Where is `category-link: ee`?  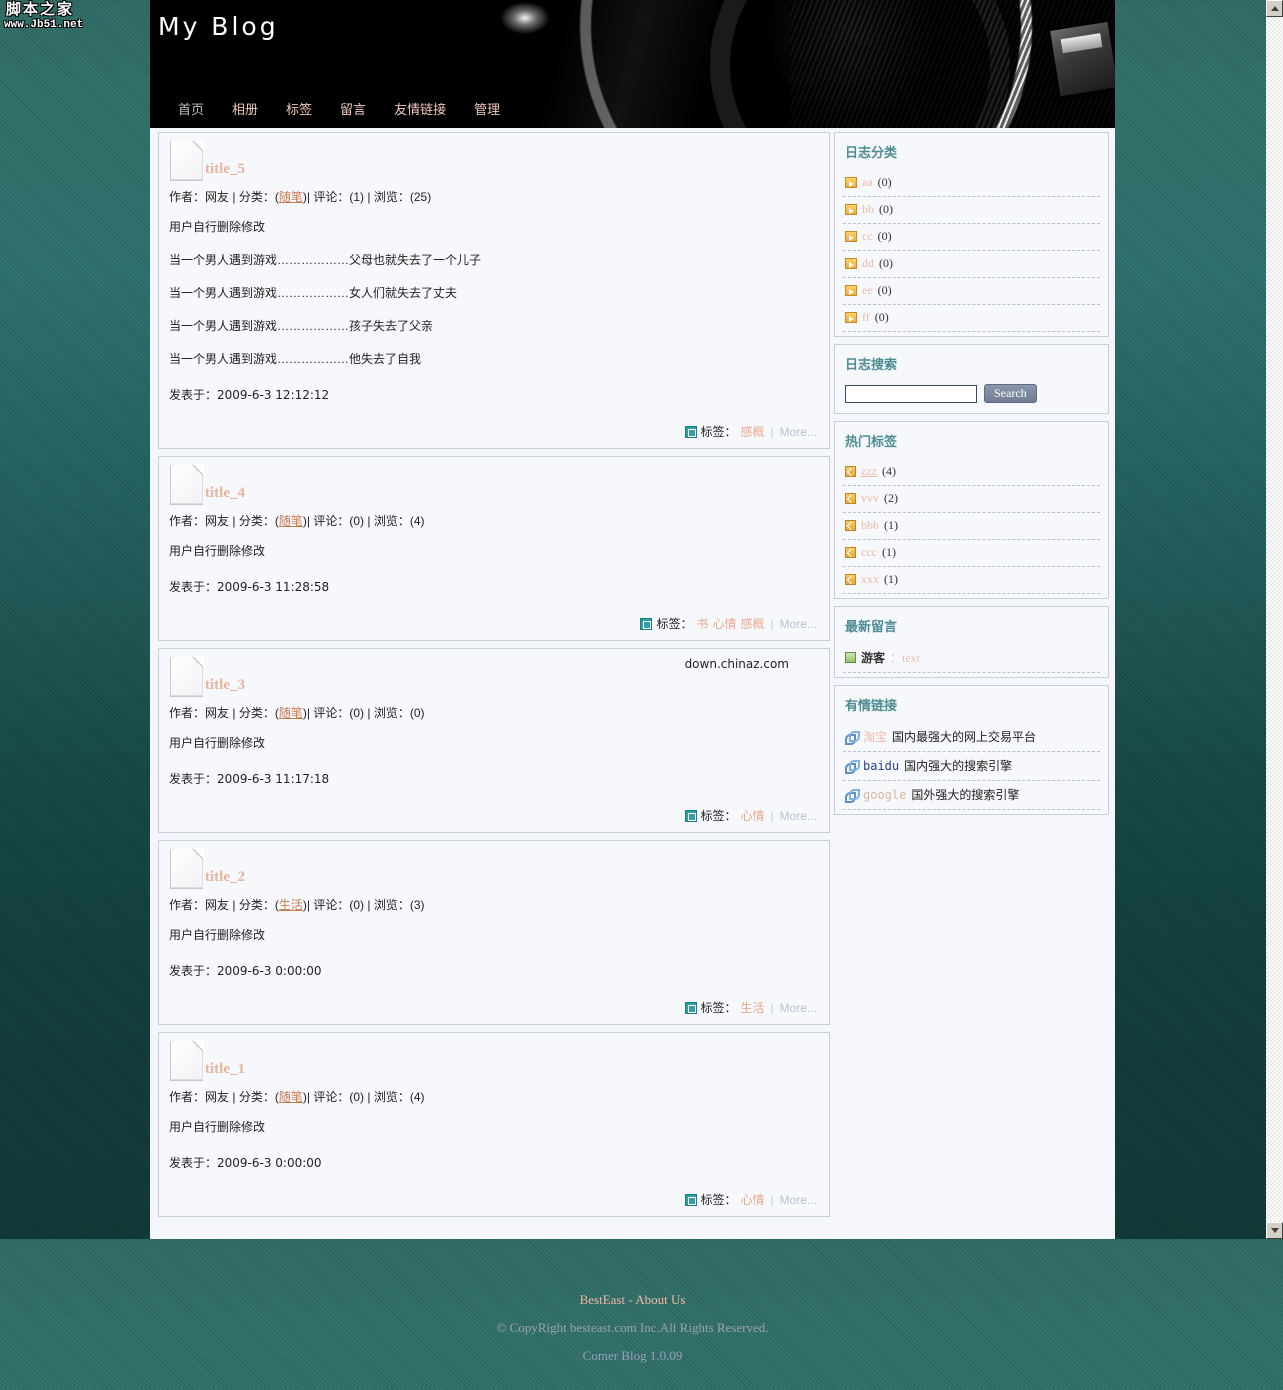
category-link: ee is located at coordinates (867, 290).